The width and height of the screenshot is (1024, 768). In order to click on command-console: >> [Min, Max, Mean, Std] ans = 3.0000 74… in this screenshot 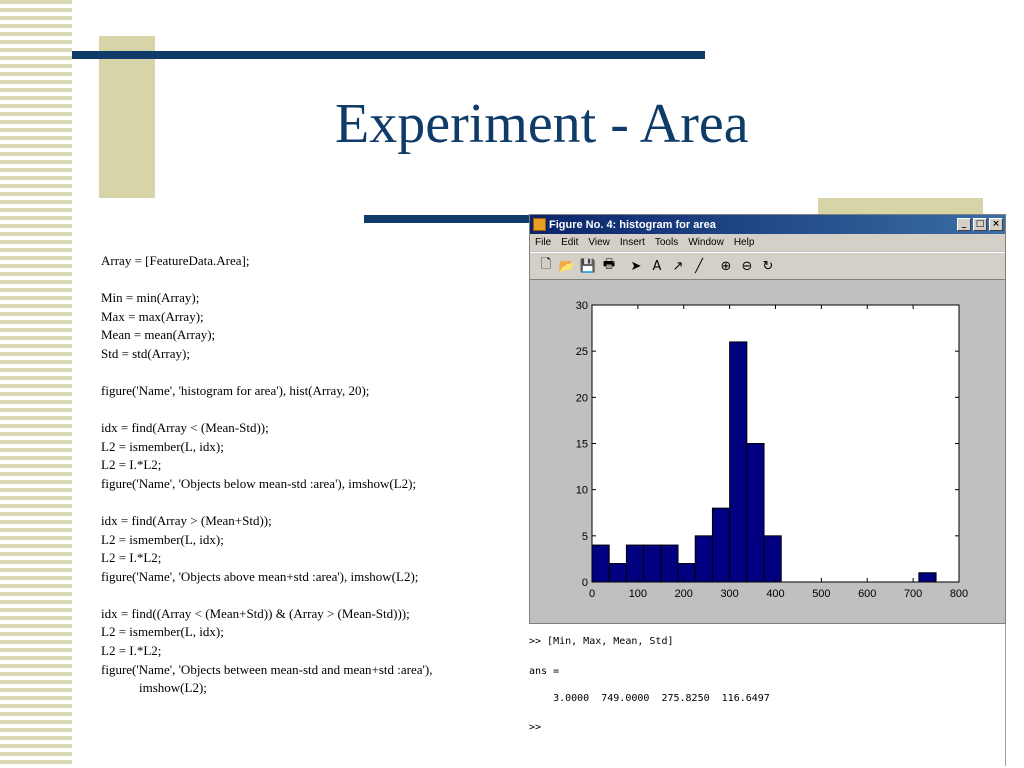, I will do `click(767, 695)`.